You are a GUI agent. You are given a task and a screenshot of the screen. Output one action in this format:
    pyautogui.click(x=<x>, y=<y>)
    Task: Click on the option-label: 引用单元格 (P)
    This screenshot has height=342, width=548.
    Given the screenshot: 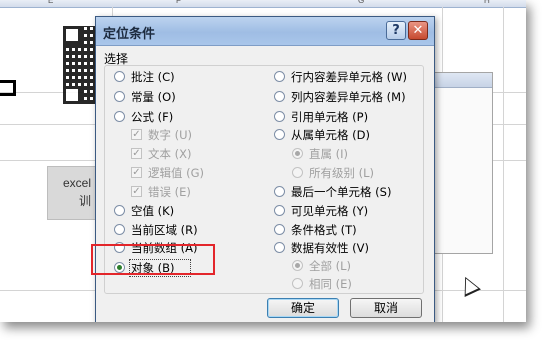 What is the action you would take?
    pyautogui.click(x=330, y=117)
    